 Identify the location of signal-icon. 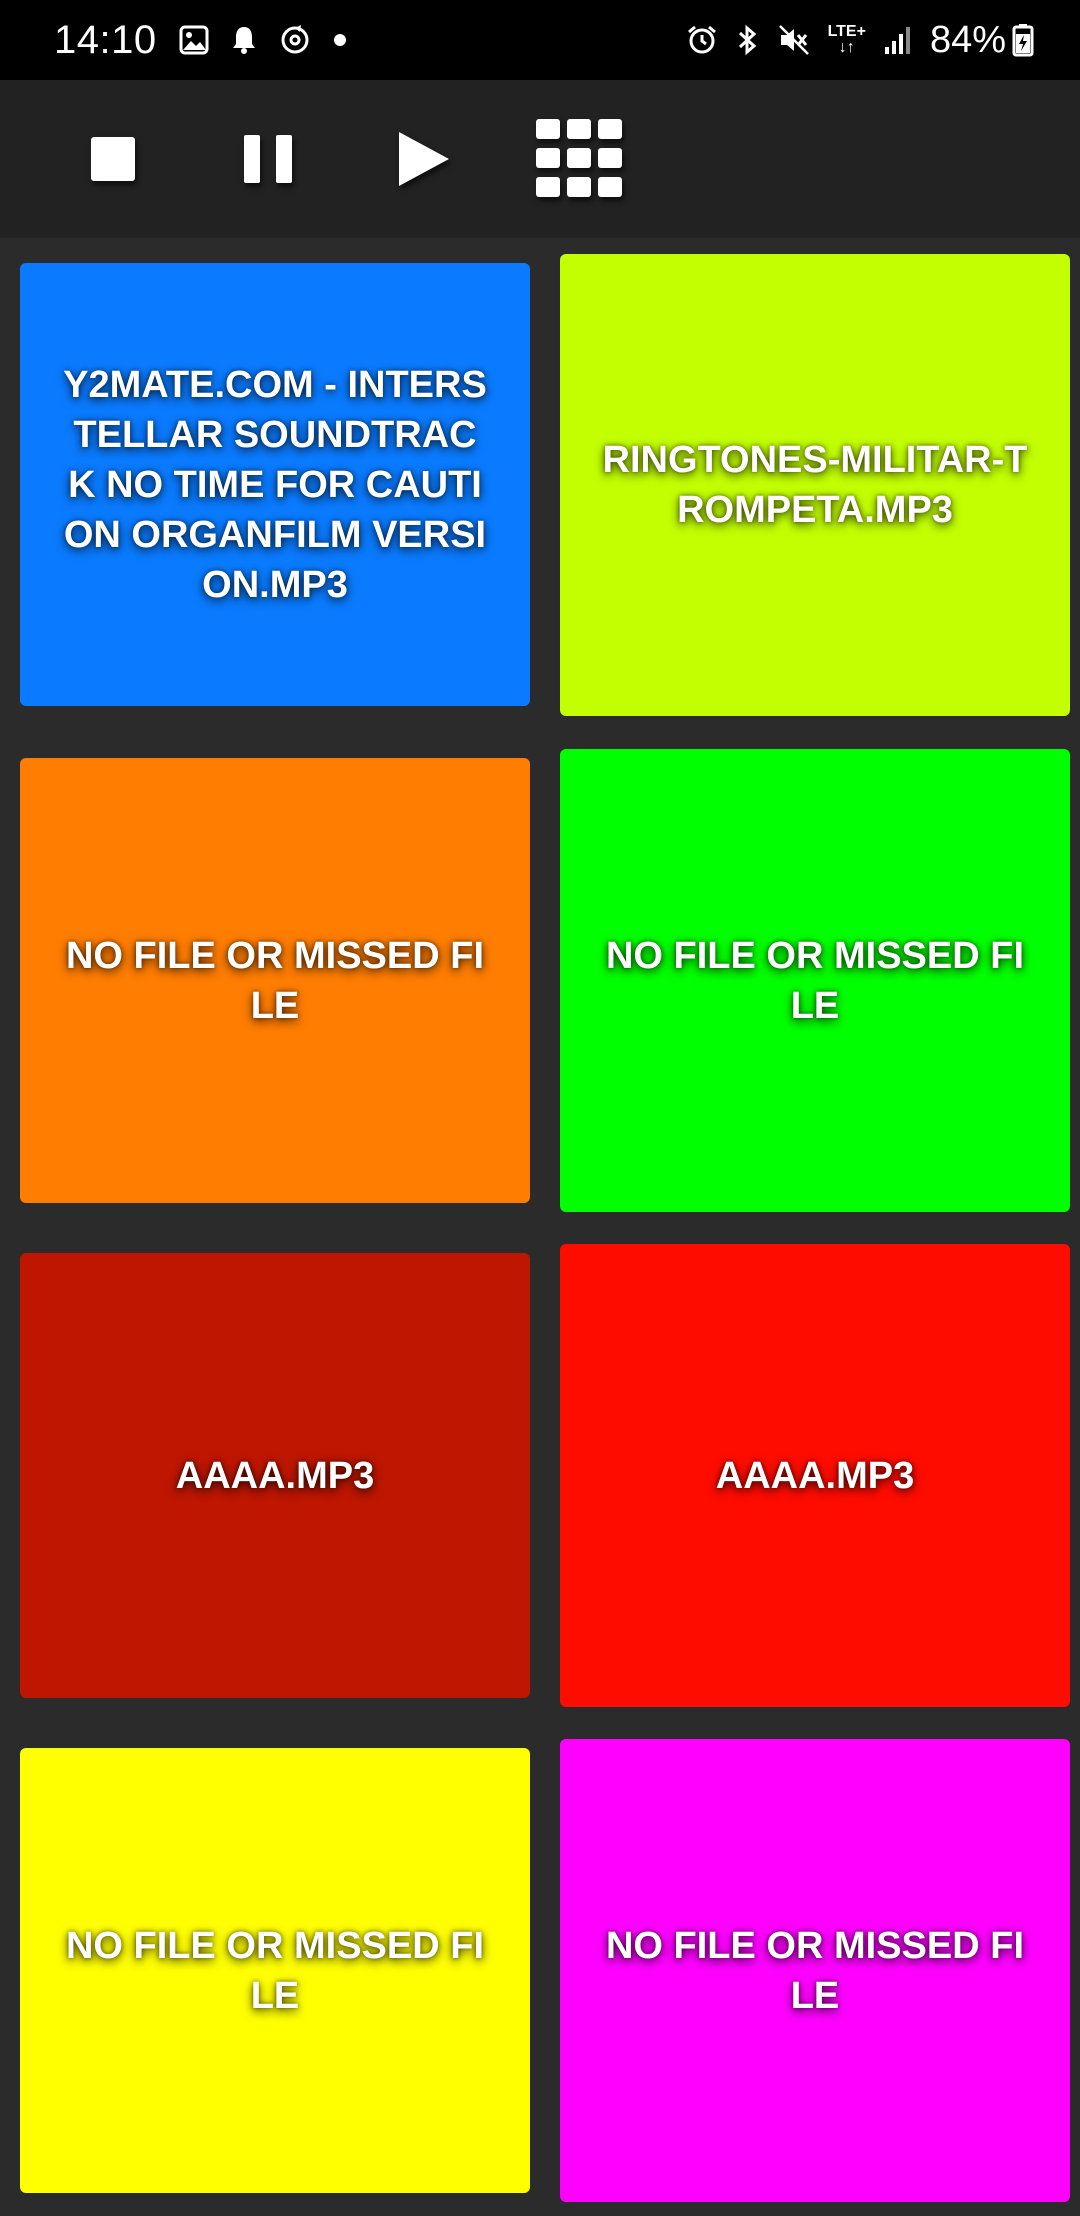
(898, 40).